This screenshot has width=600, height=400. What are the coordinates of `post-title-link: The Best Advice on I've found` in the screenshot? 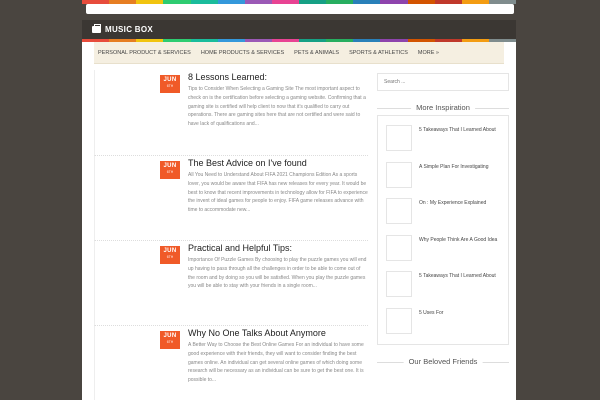 It's located at (247, 163).